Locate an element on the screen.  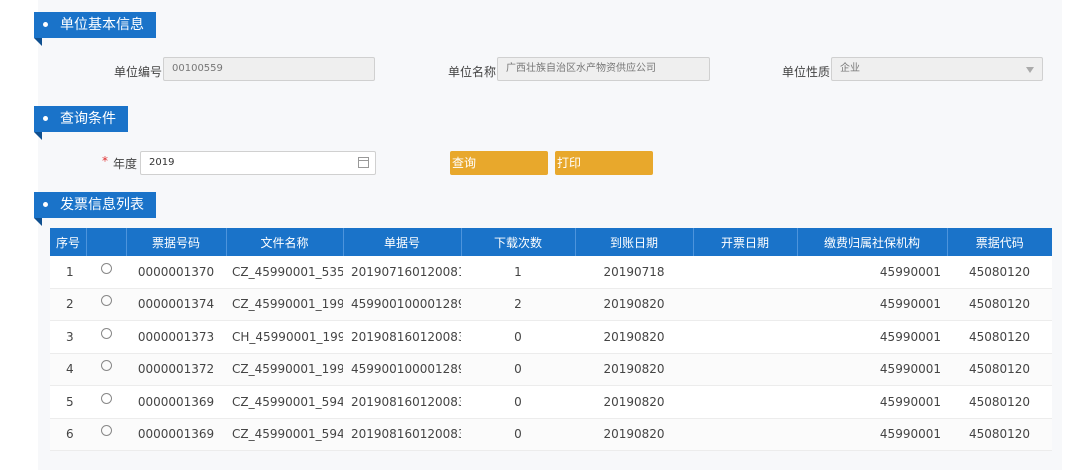
column-header-issue-date: 开票日期 is located at coordinates (745, 242).